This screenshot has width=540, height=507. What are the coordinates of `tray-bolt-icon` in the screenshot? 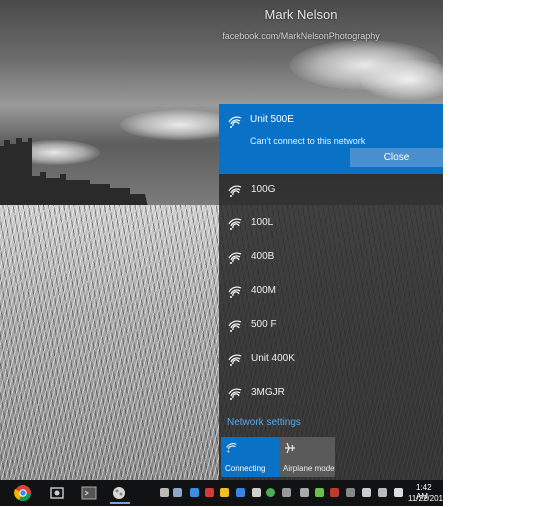 It's located at (224, 492).